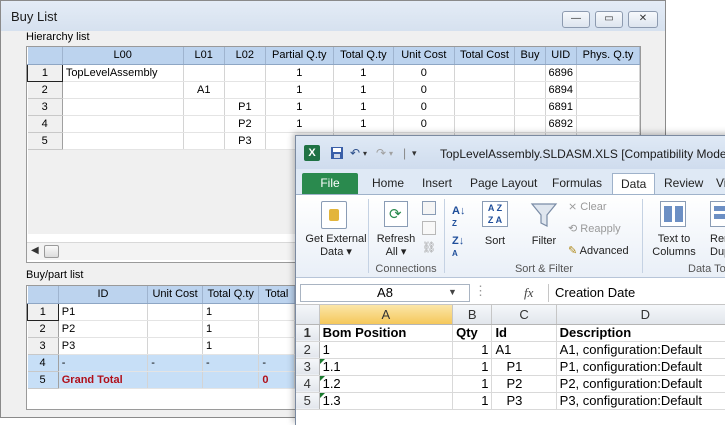  I want to click on table-row: 2 P2 1, so click(161, 329).